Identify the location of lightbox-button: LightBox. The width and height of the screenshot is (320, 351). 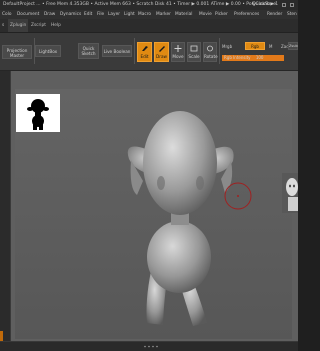
(48, 51).